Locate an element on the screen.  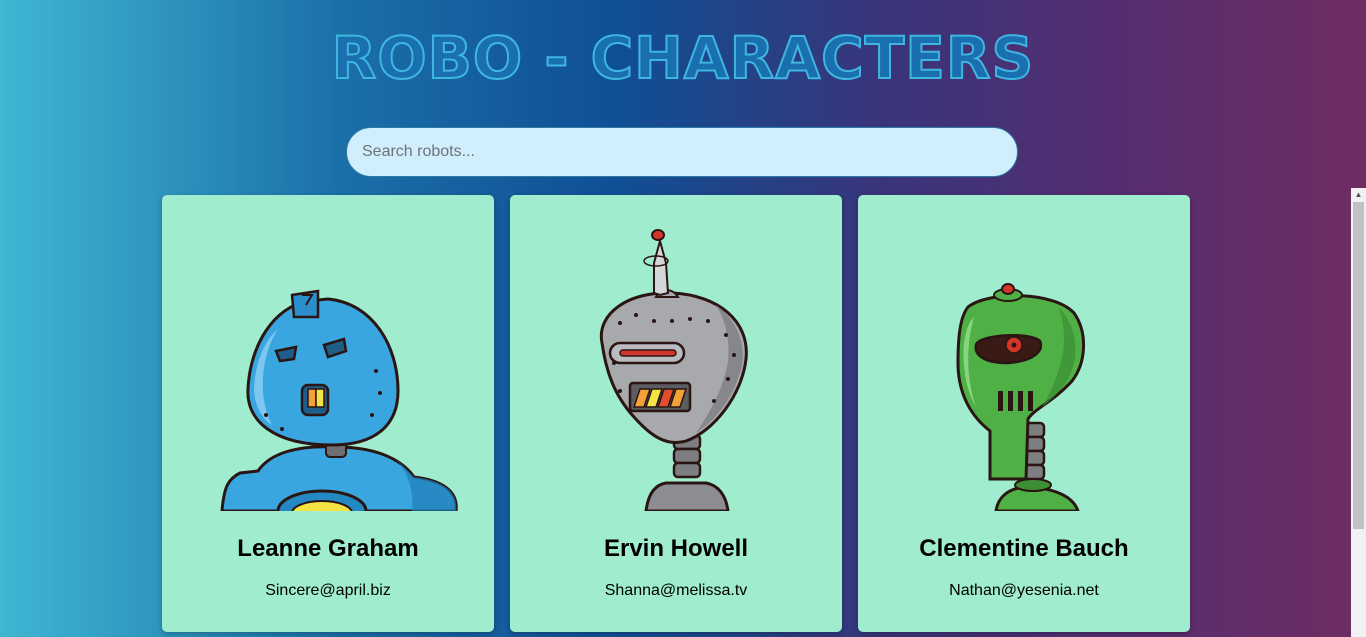
robot-email: Nathan@yesenia.net is located at coordinates (1024, 590).